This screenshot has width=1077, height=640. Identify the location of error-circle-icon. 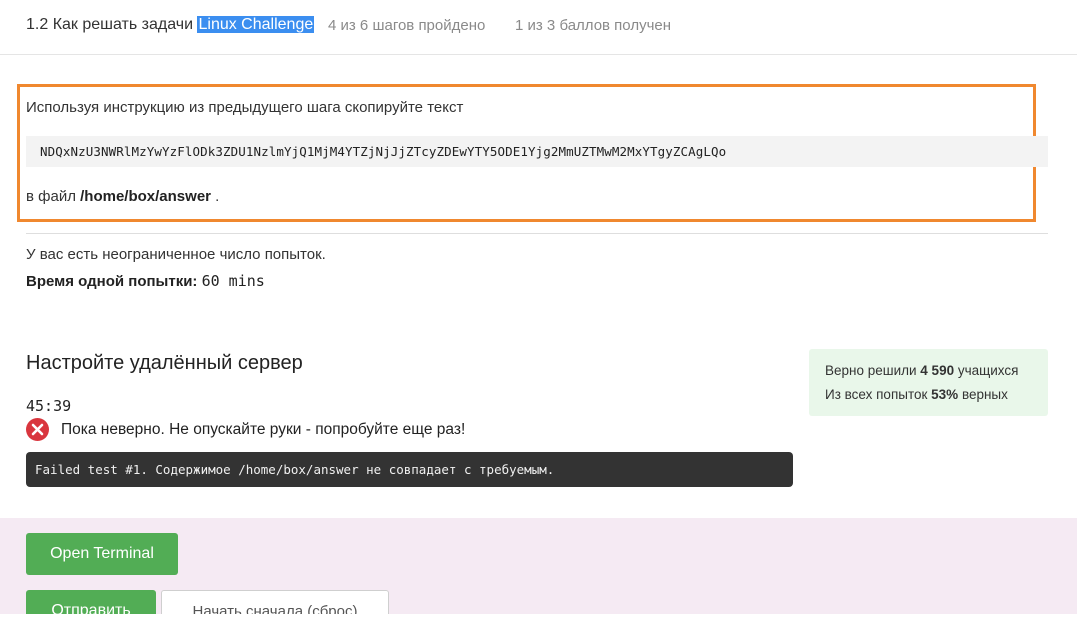
(37, 429).